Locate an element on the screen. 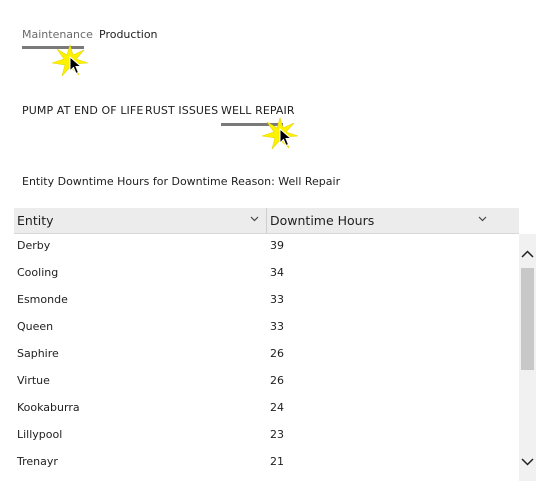 Image resolution: width=549 pixels, height=490 pixels. tab-production: Production is located at coordinates (128, 35).